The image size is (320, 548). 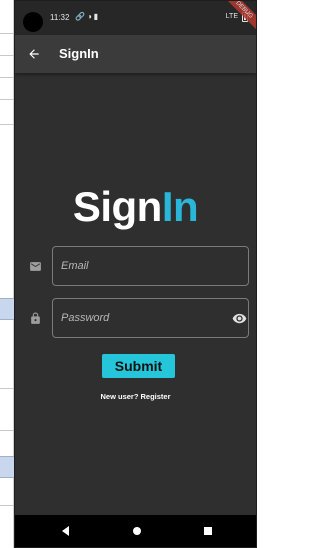 I want to click on toggle-password-visibility-button, so click(x=239, y=318).